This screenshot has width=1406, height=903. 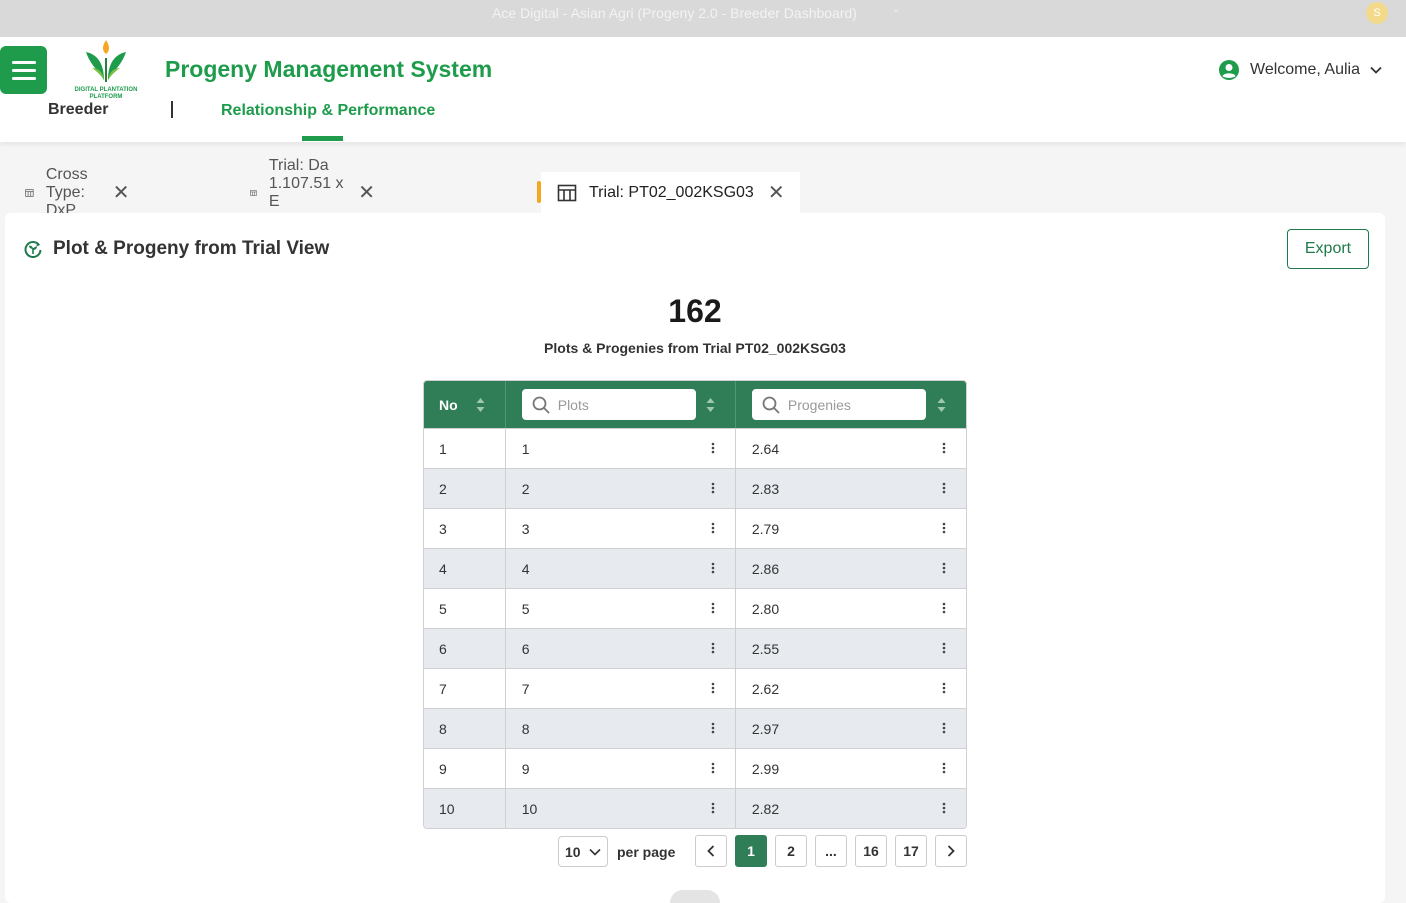 What do you see at coordinates (443, 528) in the screenshot?
I see `cell-no-value: 3` at bounding box center [443, 528].